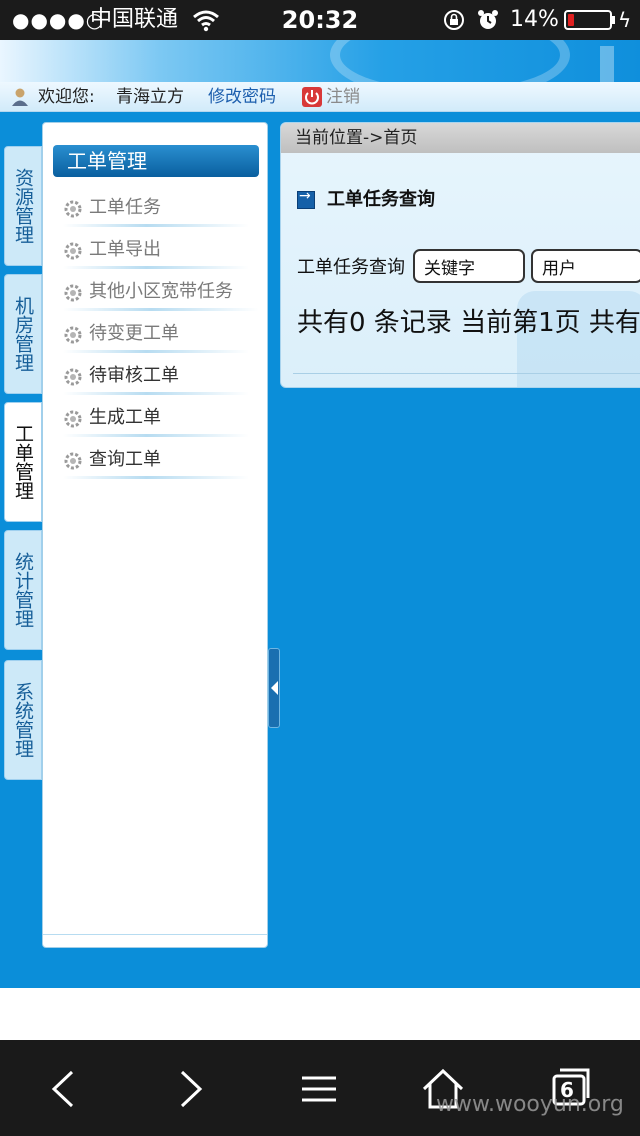  I want to click on tab-system-management: 系统管理, so click(23, 720).